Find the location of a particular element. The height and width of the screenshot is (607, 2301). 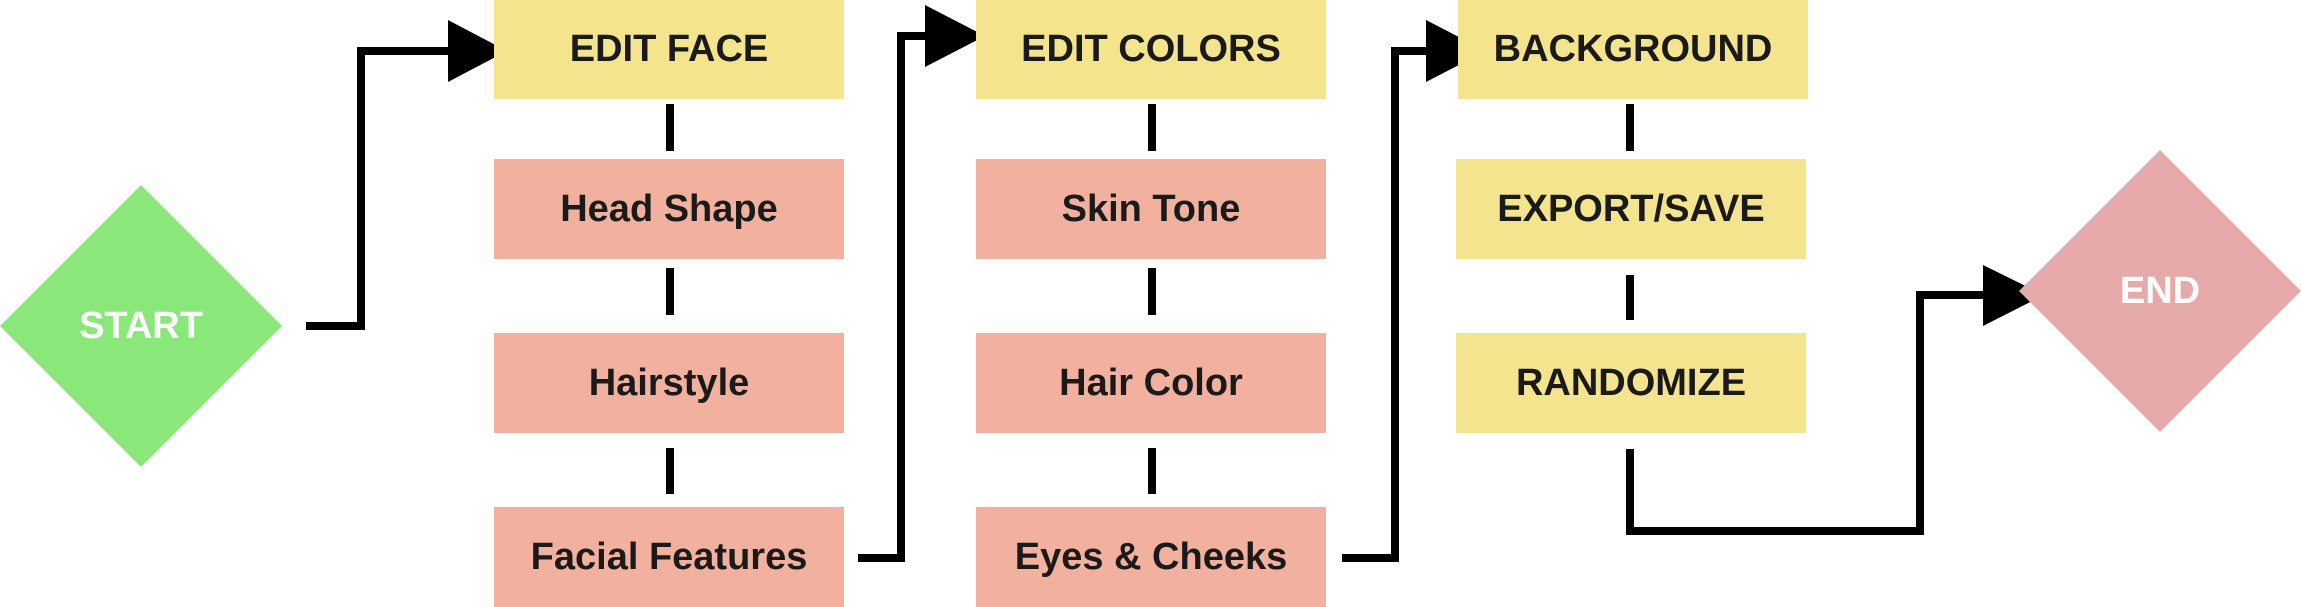

end-node: END is located at coordinates (2160, 291).